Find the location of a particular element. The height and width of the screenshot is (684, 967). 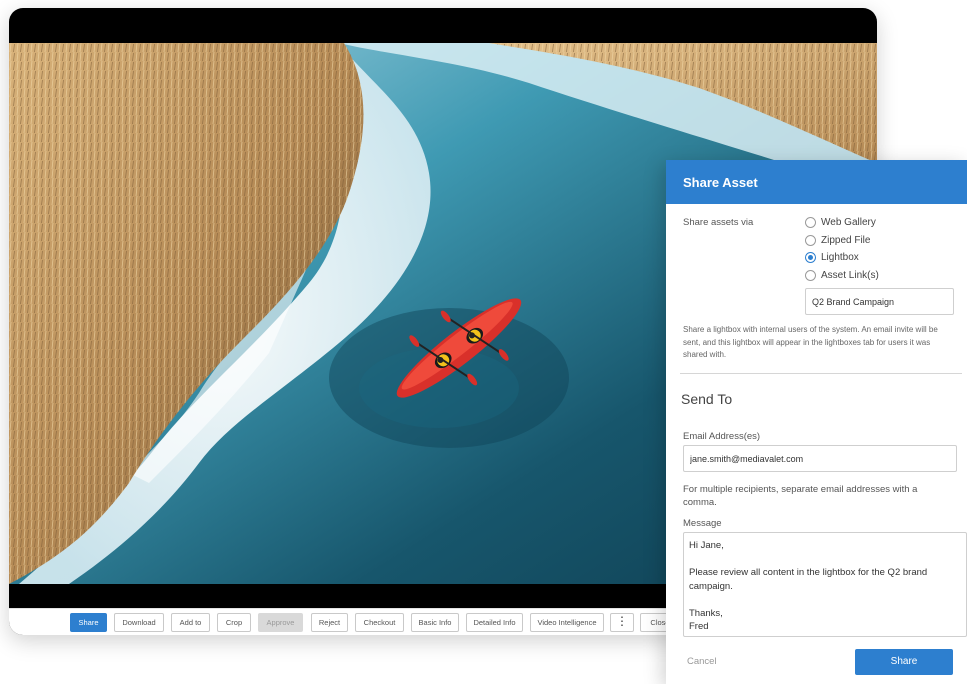

checkout-button: Checkout is located at coordinates (379, 622).